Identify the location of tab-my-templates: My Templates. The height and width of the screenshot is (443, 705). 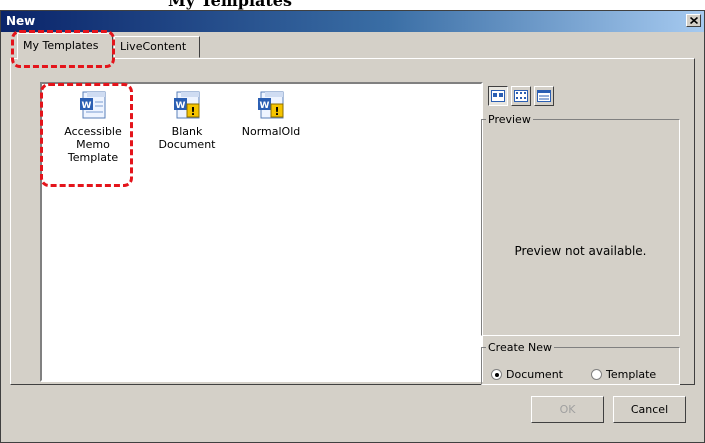
(65, 46).